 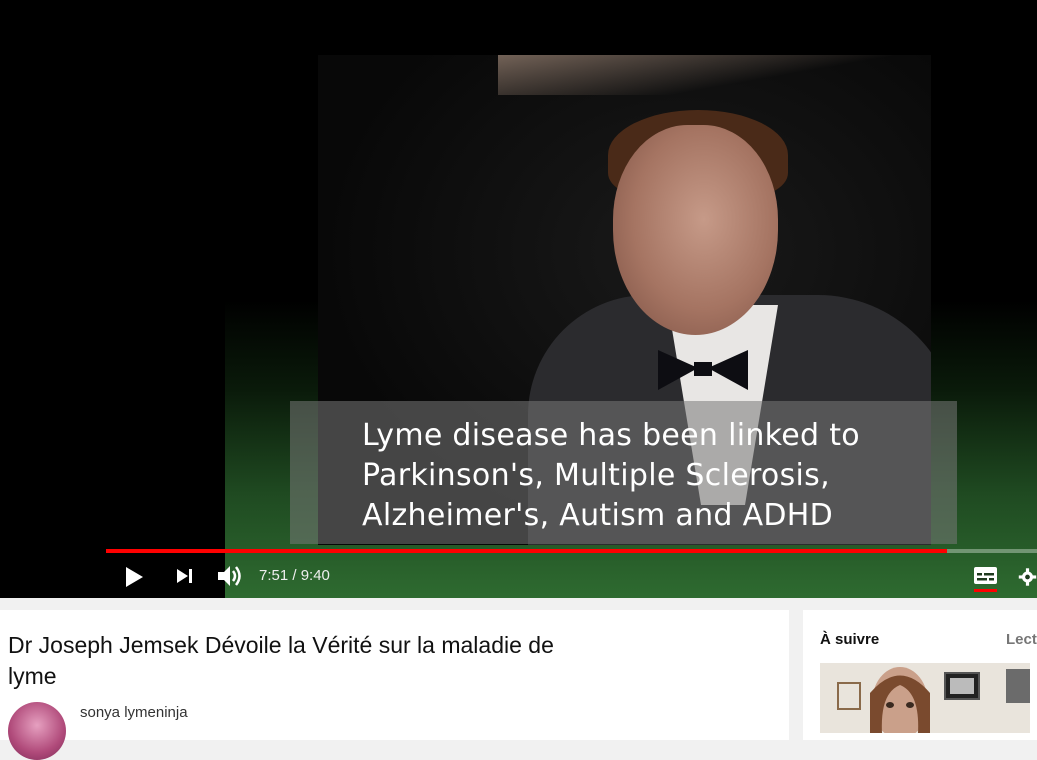 I want to click on up-next-label: À suivre, so click(x=850, y=639).